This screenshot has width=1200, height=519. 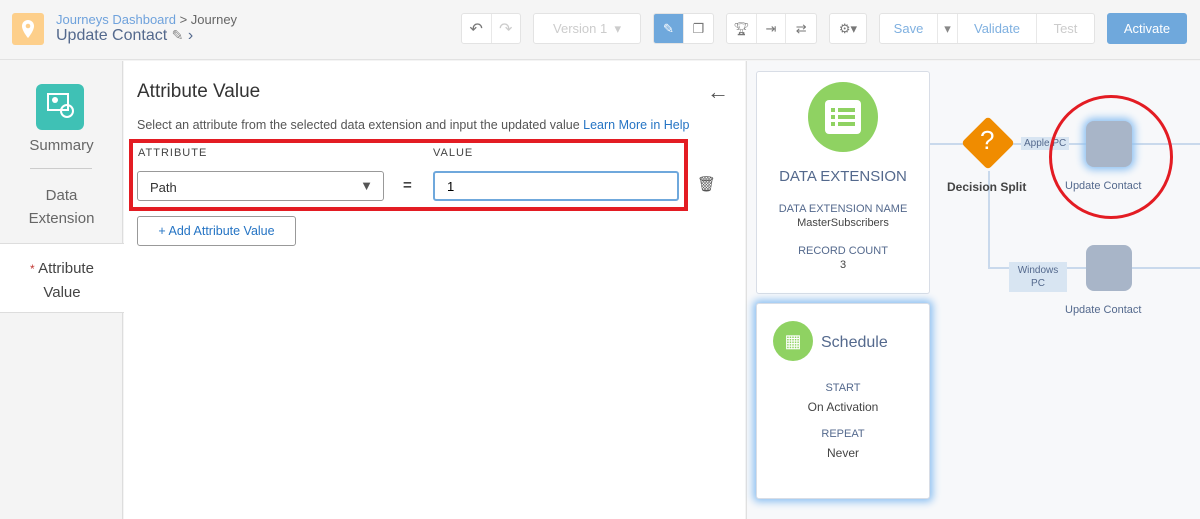 What do you see at coordinates (260, 186) in the screenshot?
I see `attribute-select: Path ▼` at bounding box center [260, 186].